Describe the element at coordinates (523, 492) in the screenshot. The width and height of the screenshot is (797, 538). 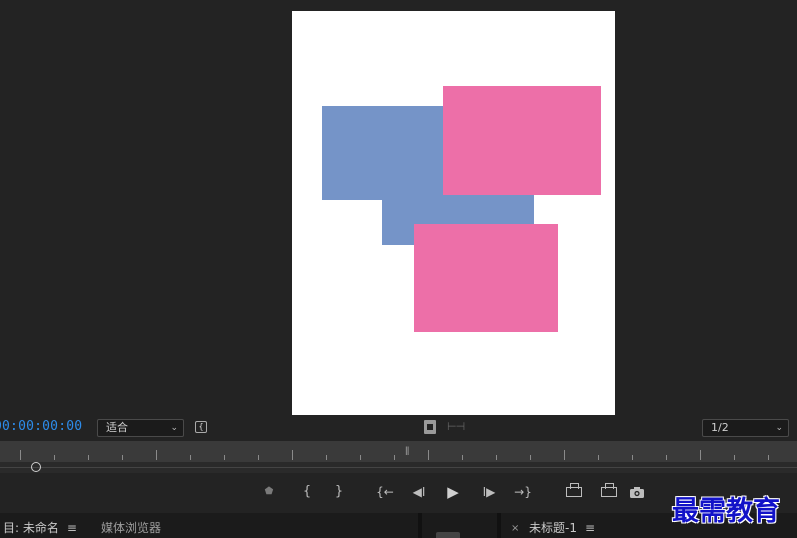
I see `go-to-out-button: →}` at that location.